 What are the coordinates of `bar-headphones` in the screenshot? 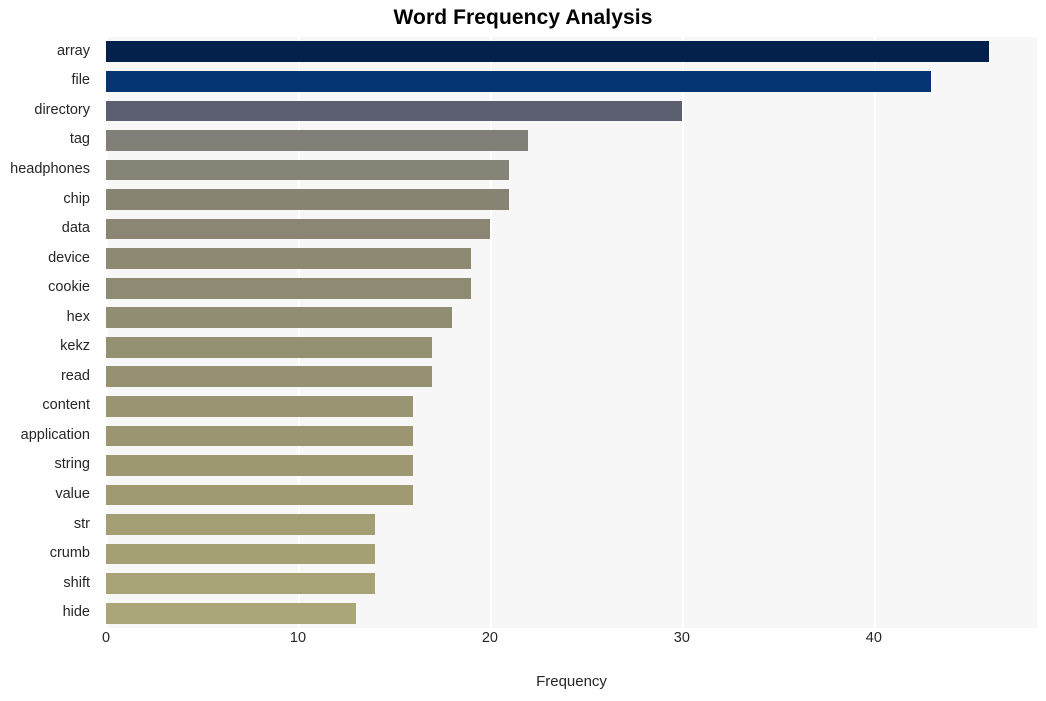 It's located at (308, 170).